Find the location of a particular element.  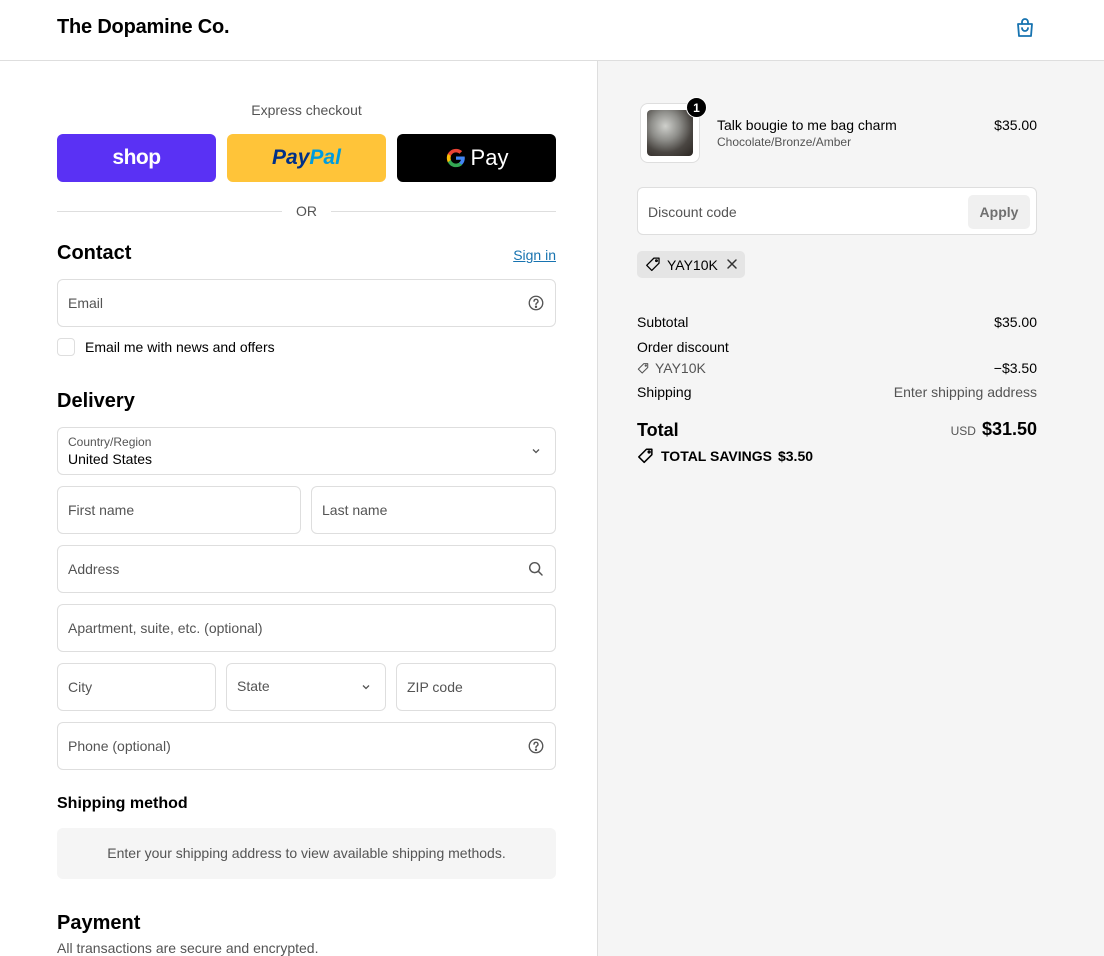

phone-field: Phone (optional) is located at coordinates (306, 746).